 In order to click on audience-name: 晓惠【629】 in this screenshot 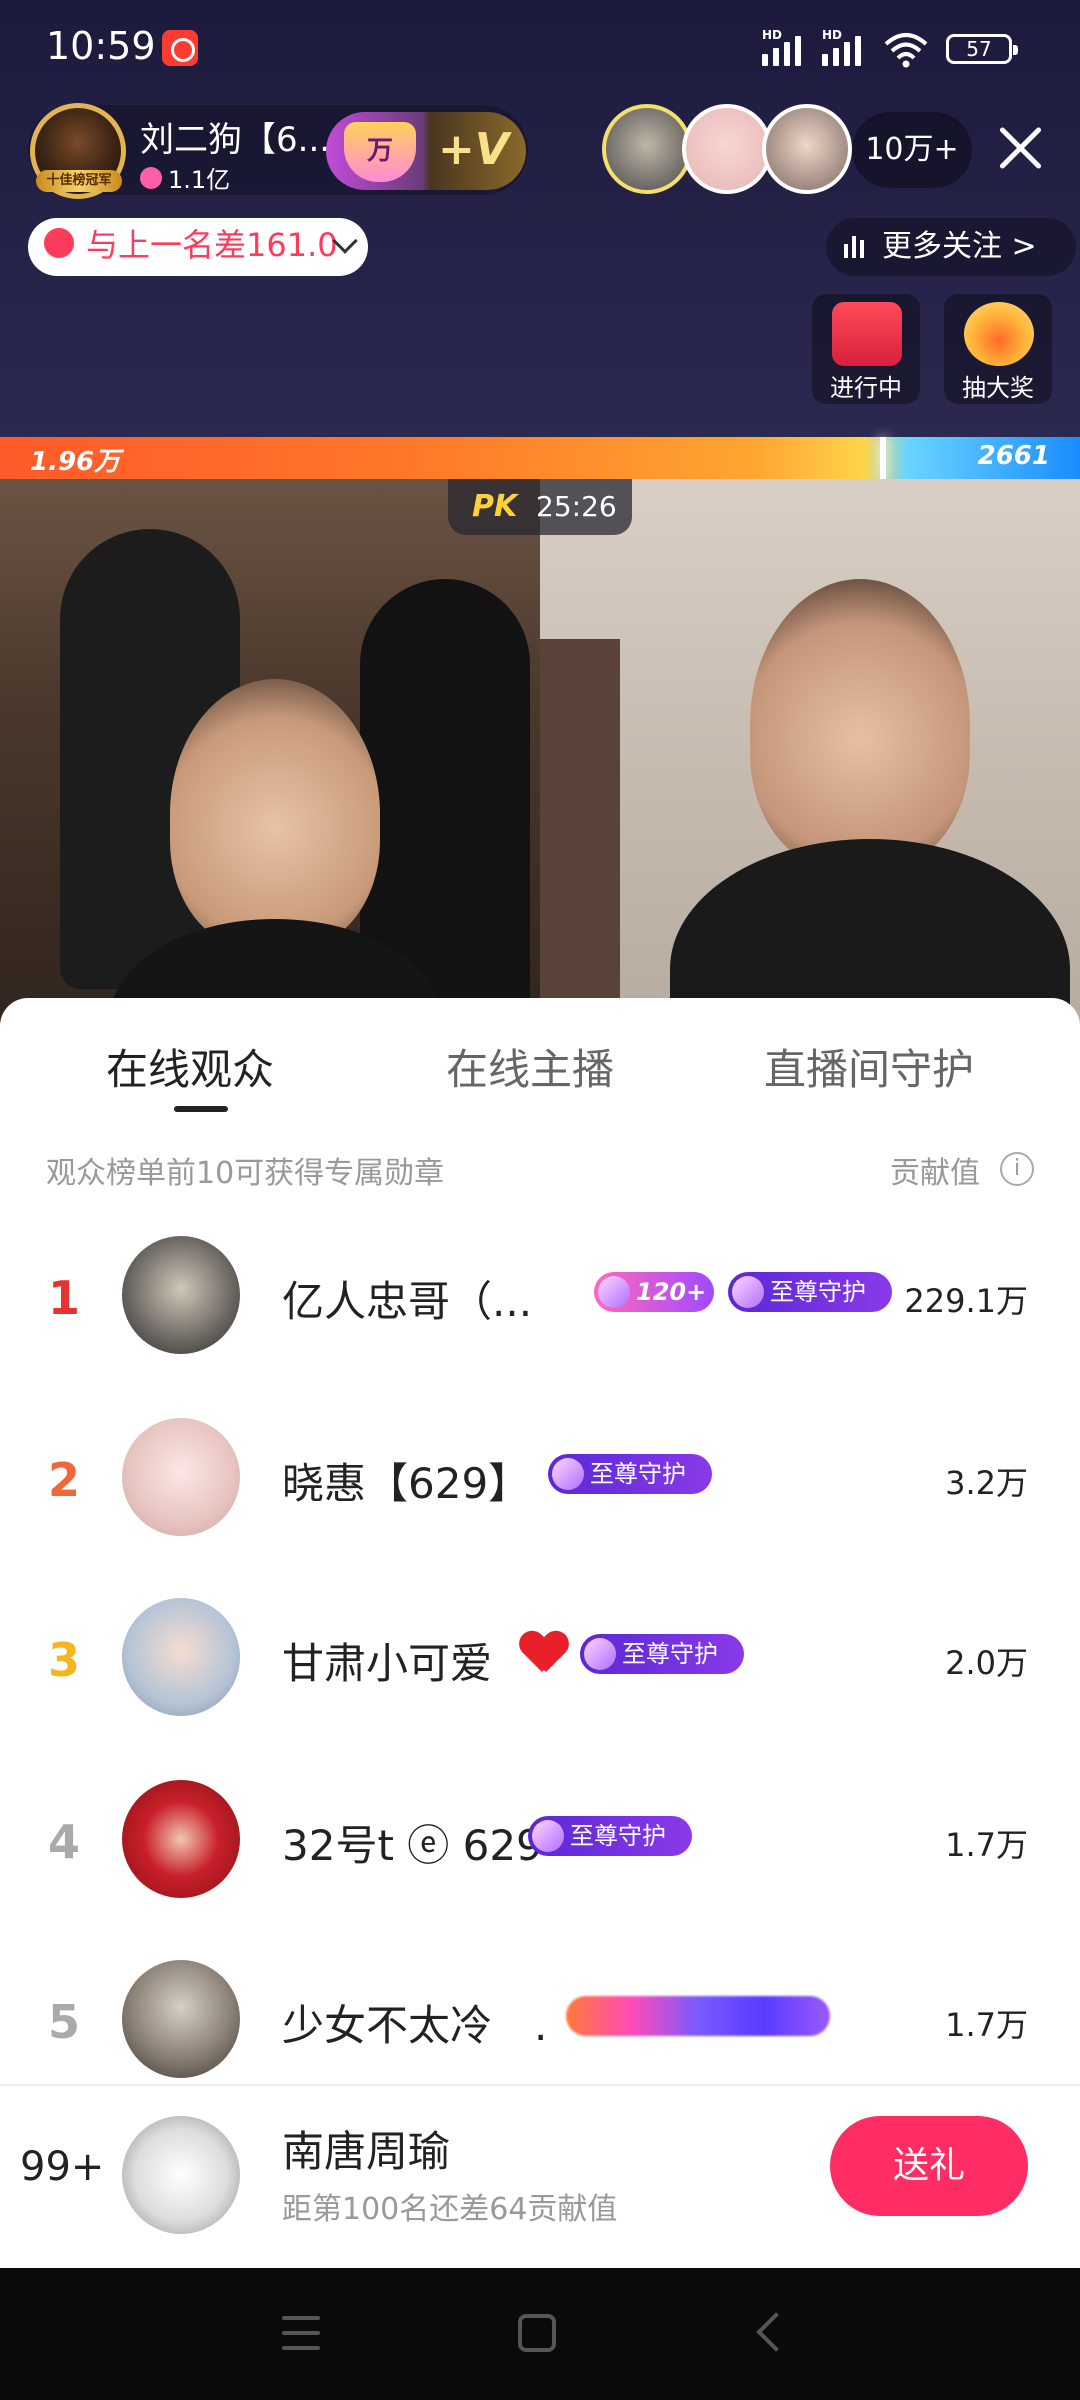, I will do `click(406, 1483)`.